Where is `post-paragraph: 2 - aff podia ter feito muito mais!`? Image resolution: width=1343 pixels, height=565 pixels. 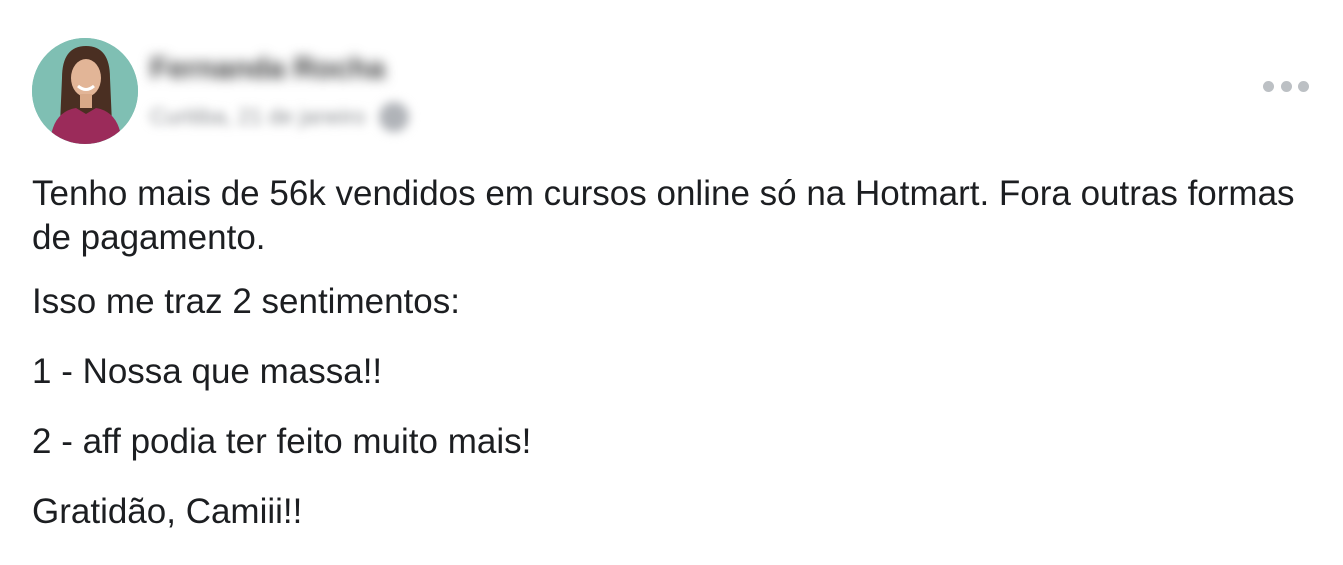
post-paragraph: 2 - aff podia ter feito muito mais! is located at coordinates (282, 441).